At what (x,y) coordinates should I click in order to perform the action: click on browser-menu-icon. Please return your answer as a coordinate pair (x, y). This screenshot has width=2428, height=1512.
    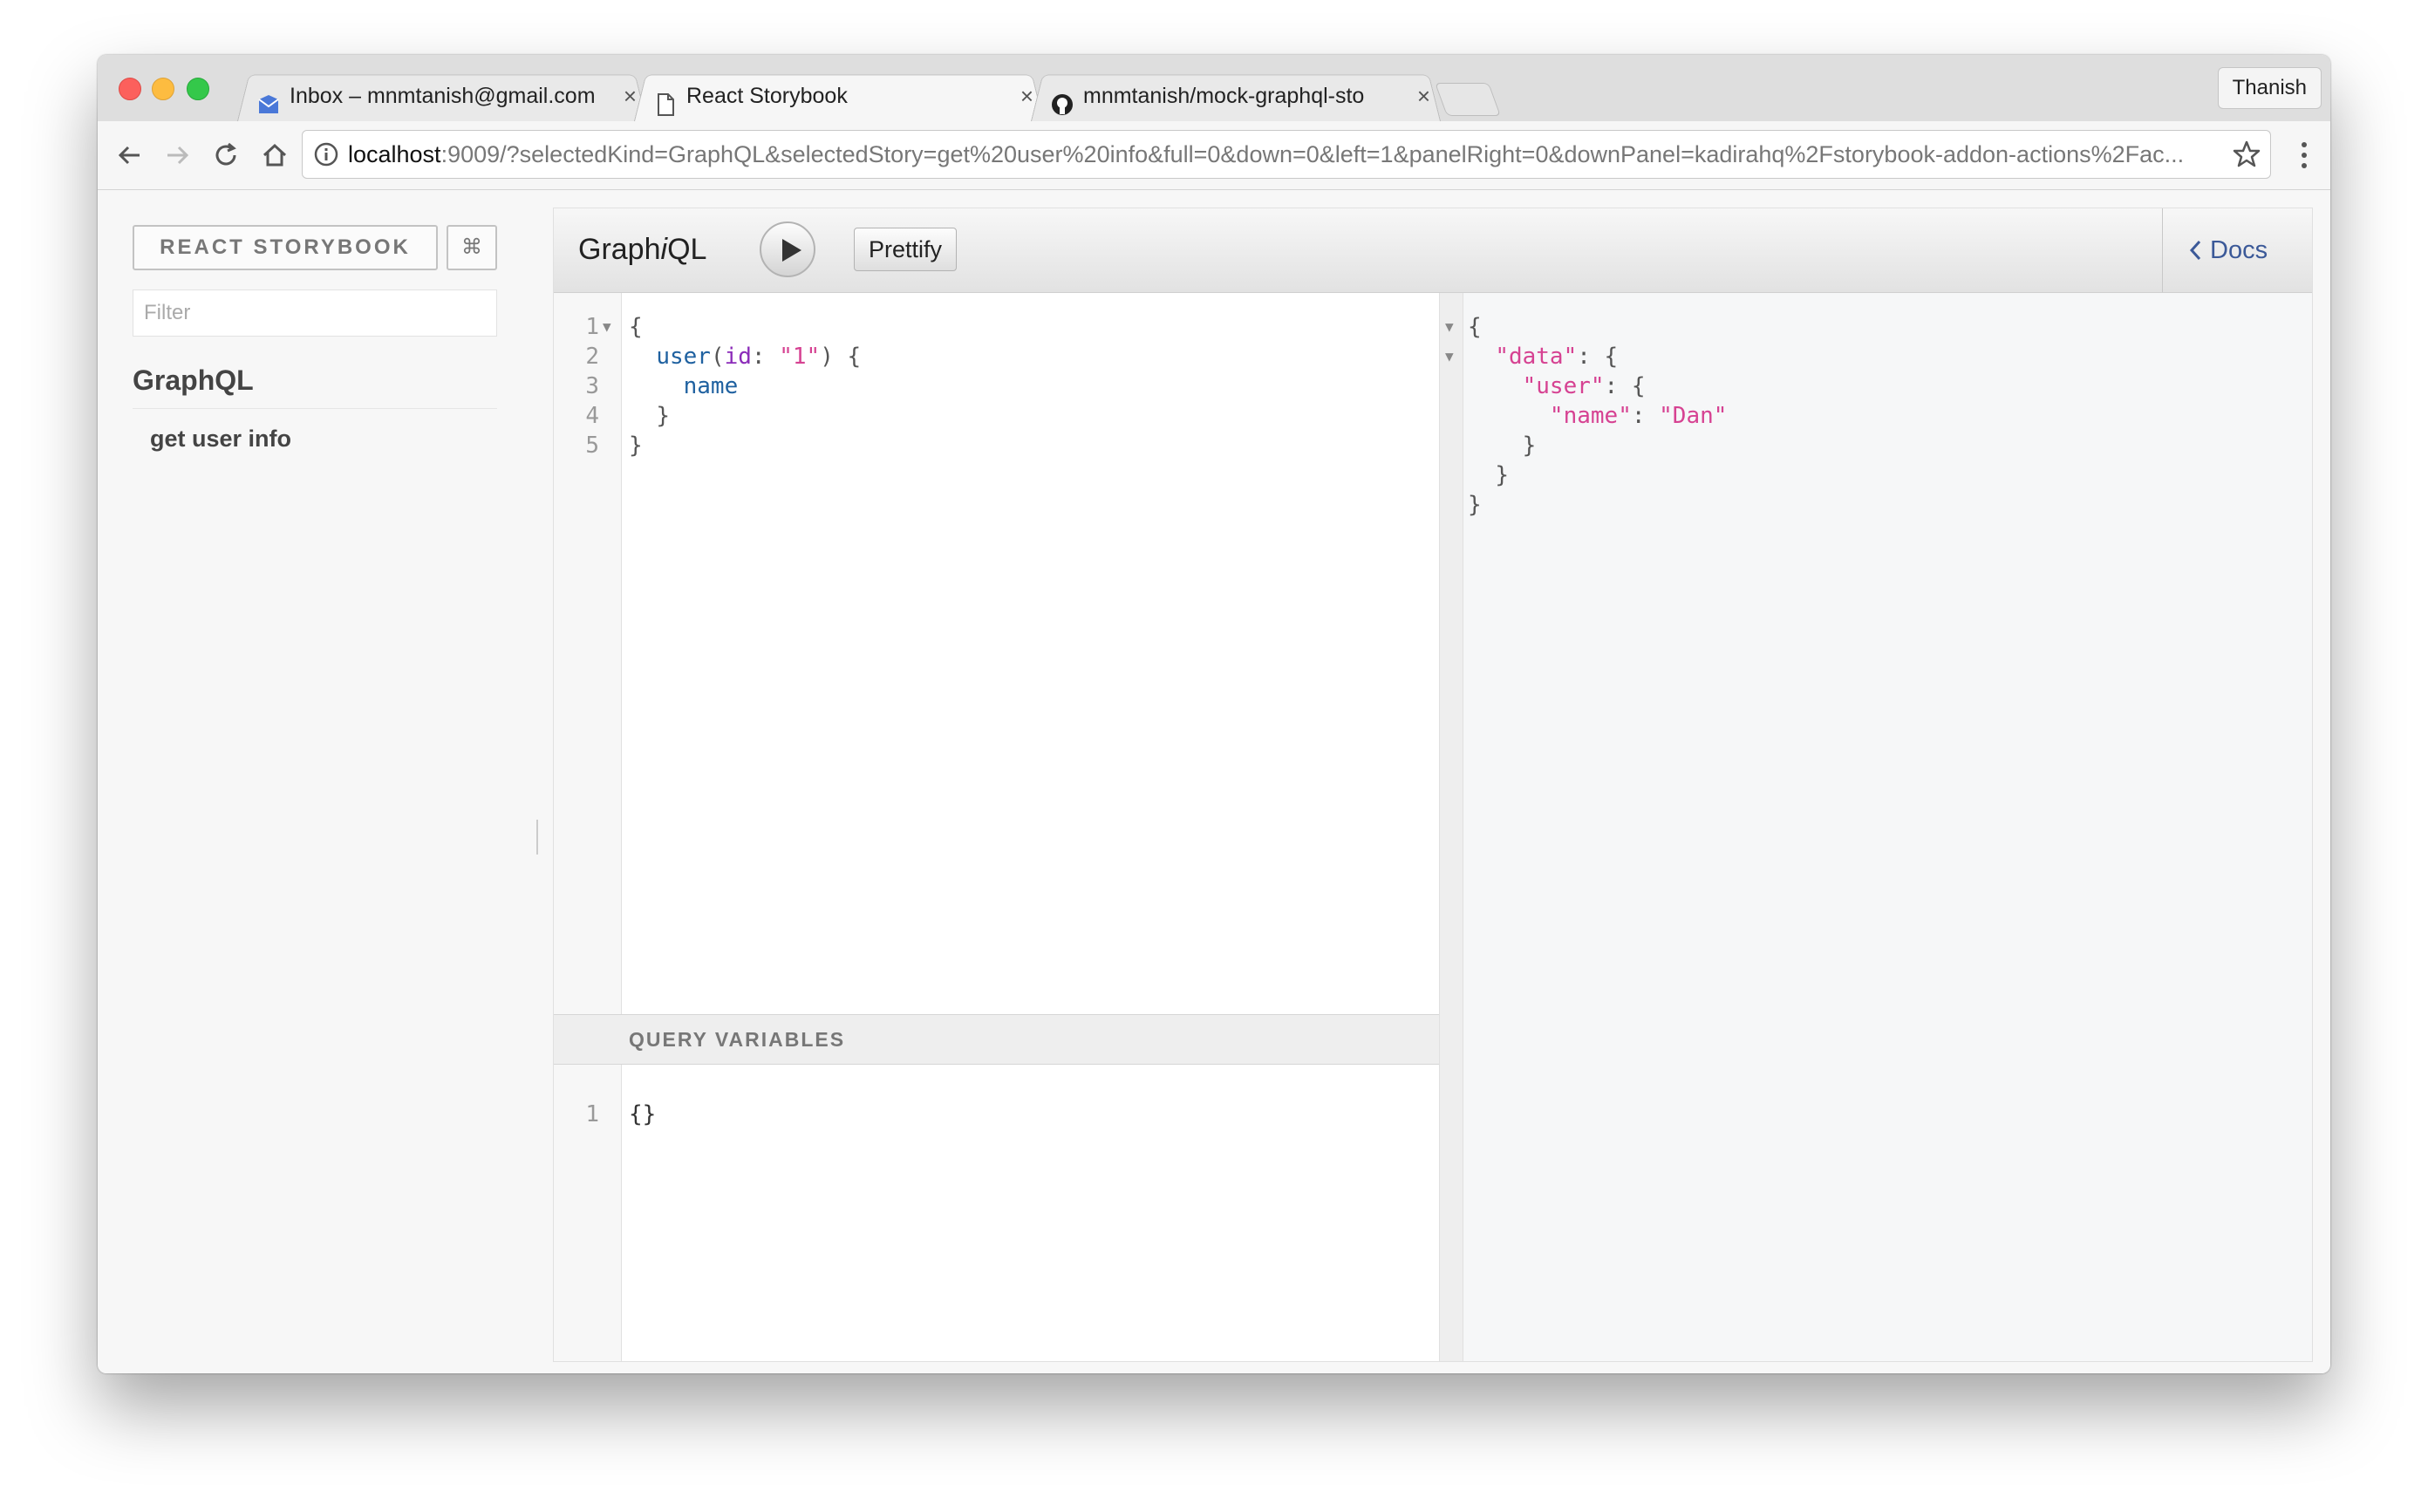
    Looking at the image, I should click on (2304, 155).